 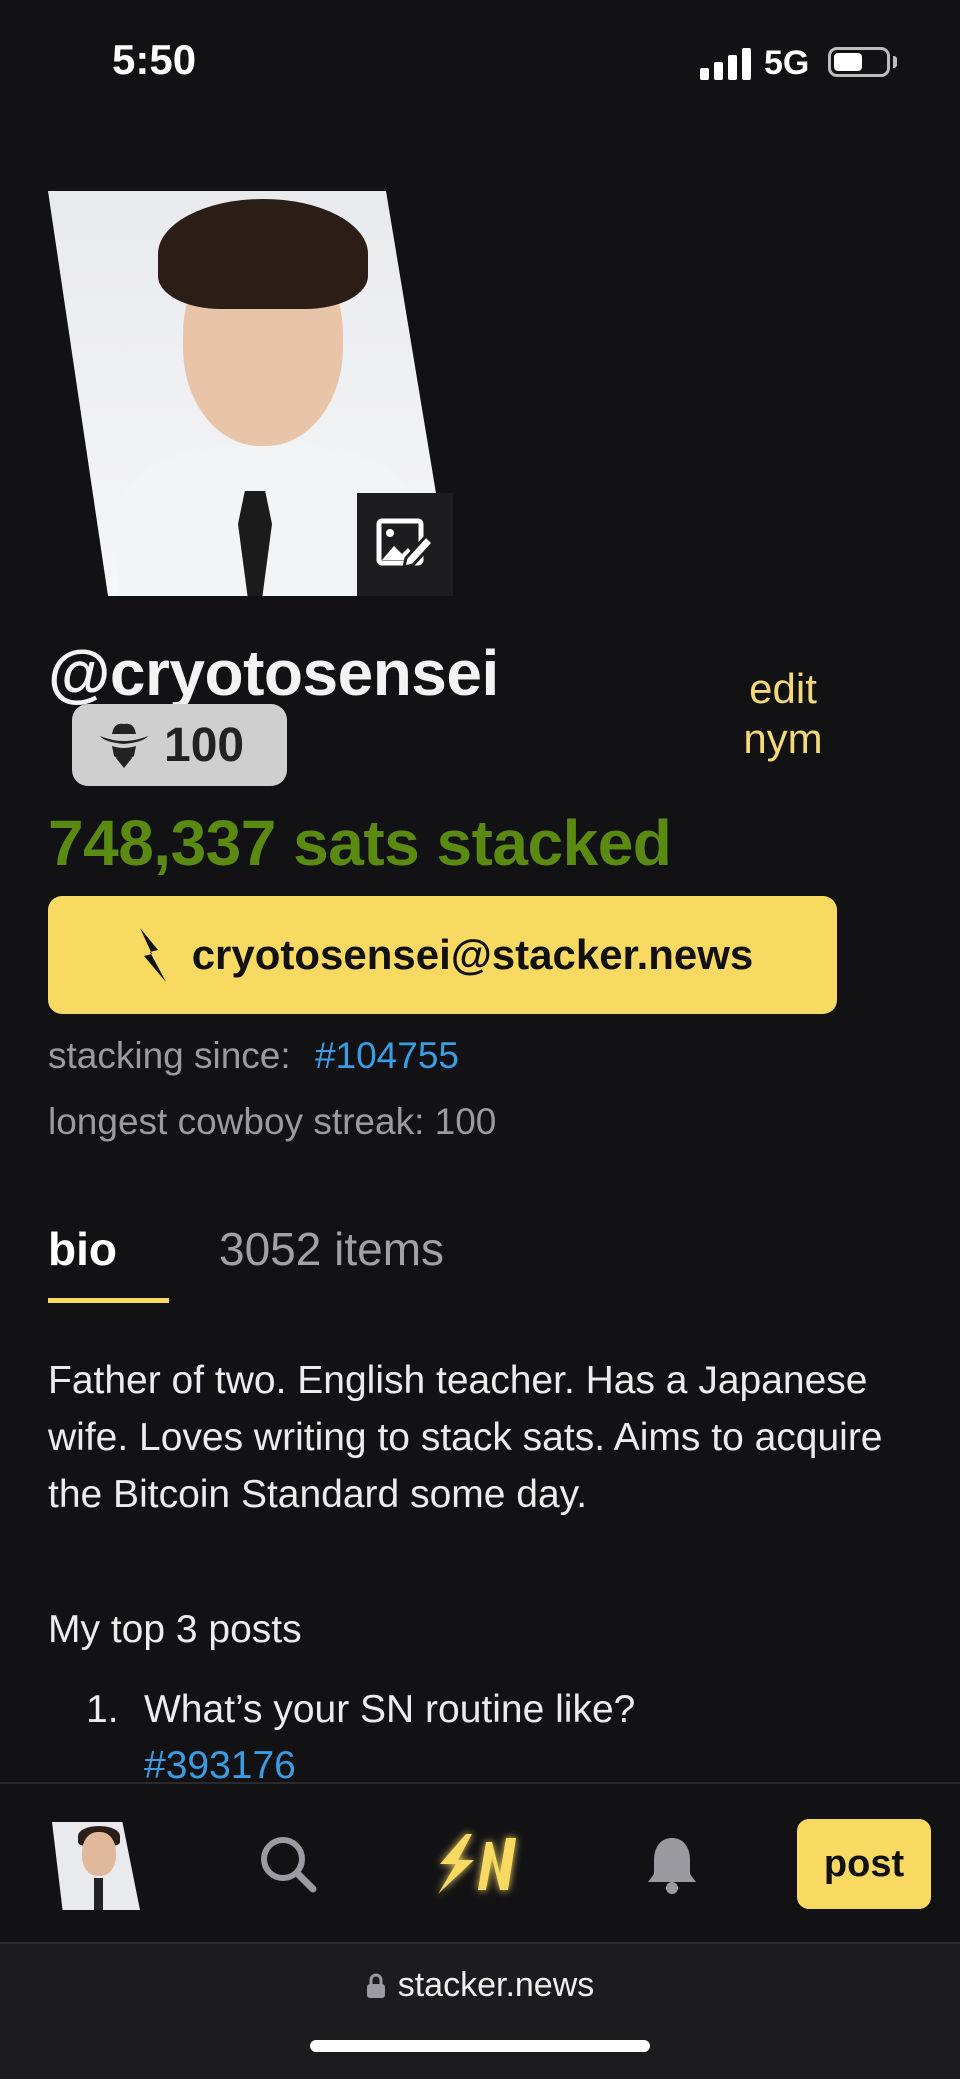 I want to click on cowboy-streak-count: 100, so click(x=204, y=745).